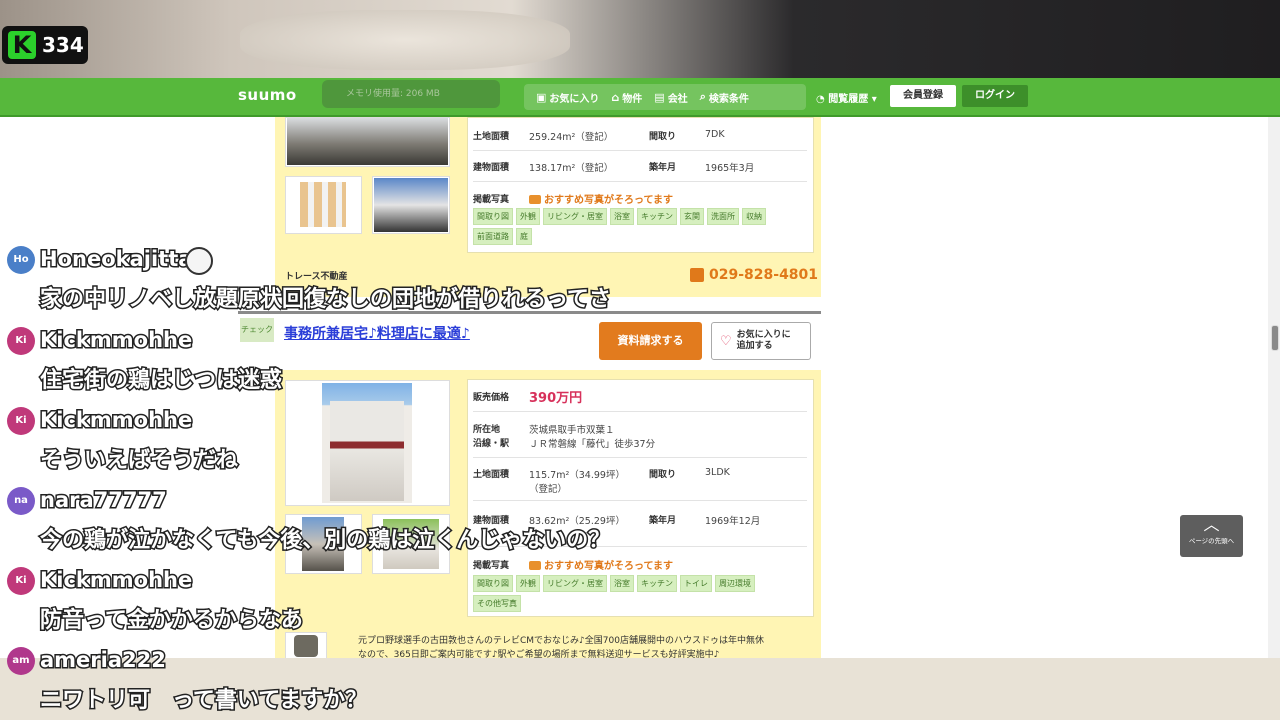 The width and height of the screenshot is (1280, 720). Describe the element at coordinates (524, 236) in the screenshot. I see `photo-tag: 庭` at that location.